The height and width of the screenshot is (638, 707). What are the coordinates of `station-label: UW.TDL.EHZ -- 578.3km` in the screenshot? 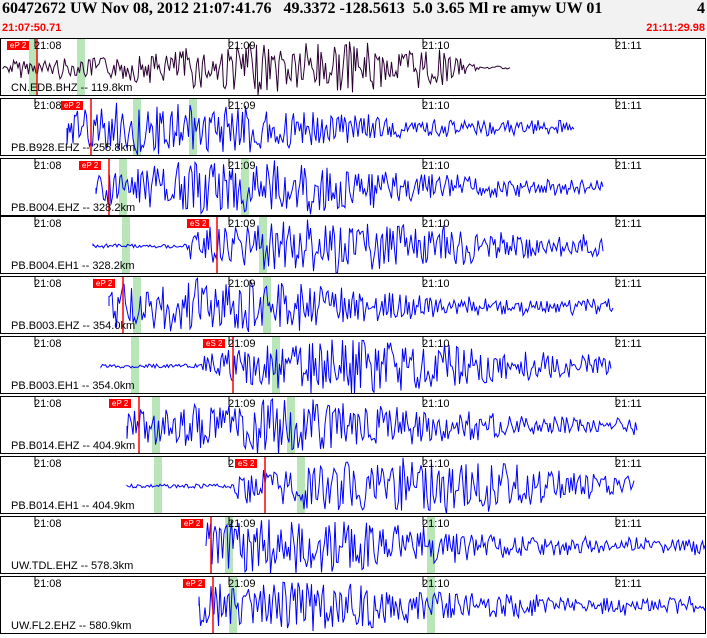 It's located at (72, 566).